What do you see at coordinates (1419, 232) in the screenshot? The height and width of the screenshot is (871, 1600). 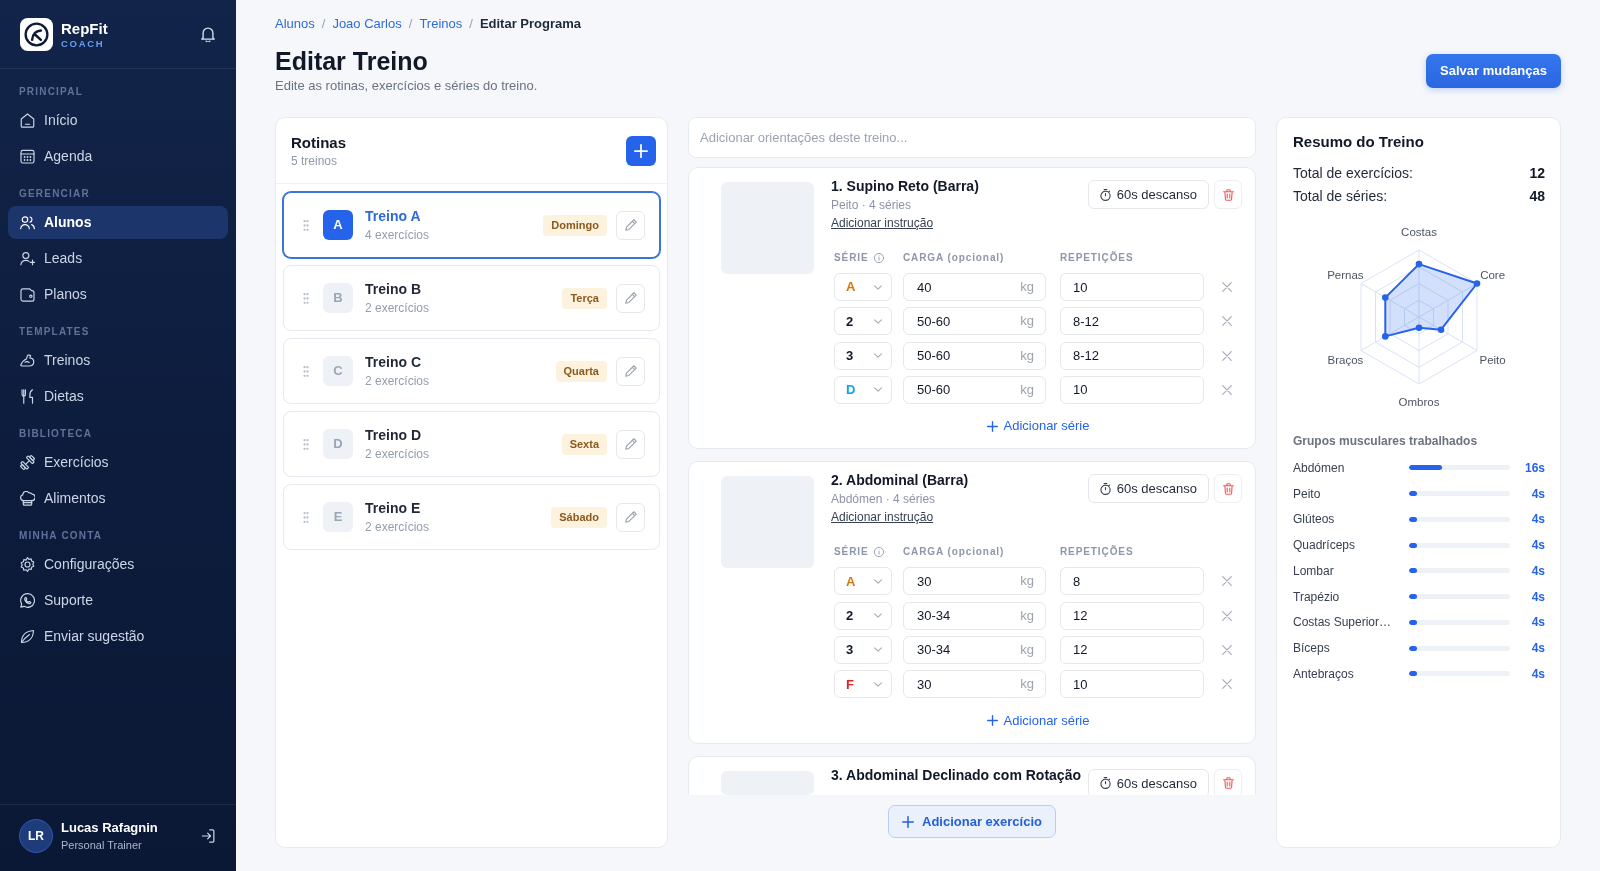 I see `axis-label: Costas` at bounding box center [1419, 232].